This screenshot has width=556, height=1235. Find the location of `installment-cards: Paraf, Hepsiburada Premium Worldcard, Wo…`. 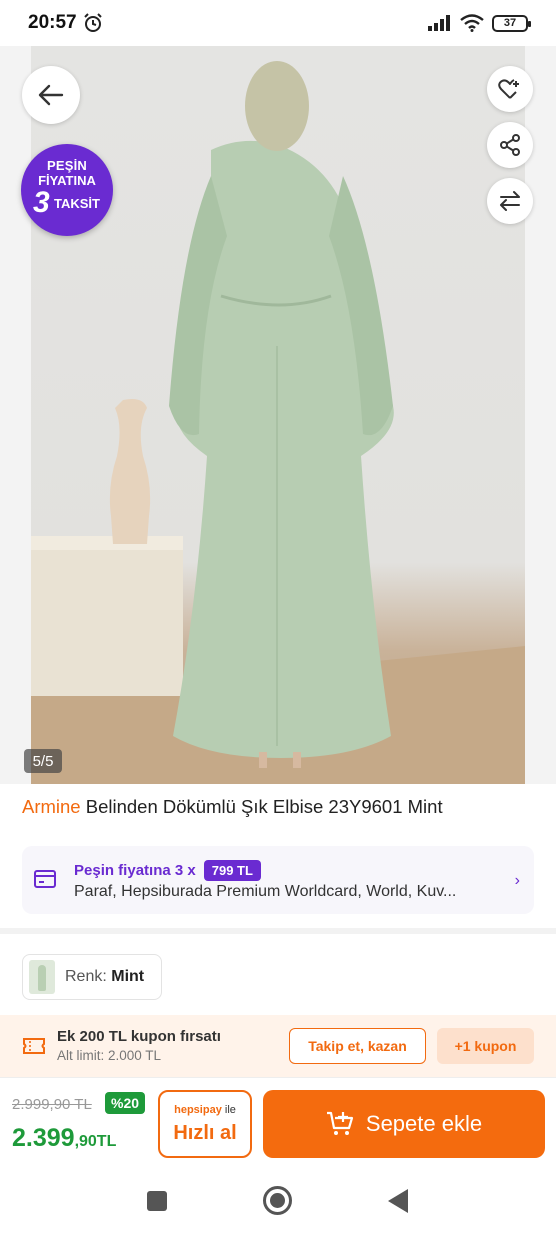

installment-cards: Paraf, Hepsiburada Premium Worldcard, Wo… is located at coordinates (265, 891).